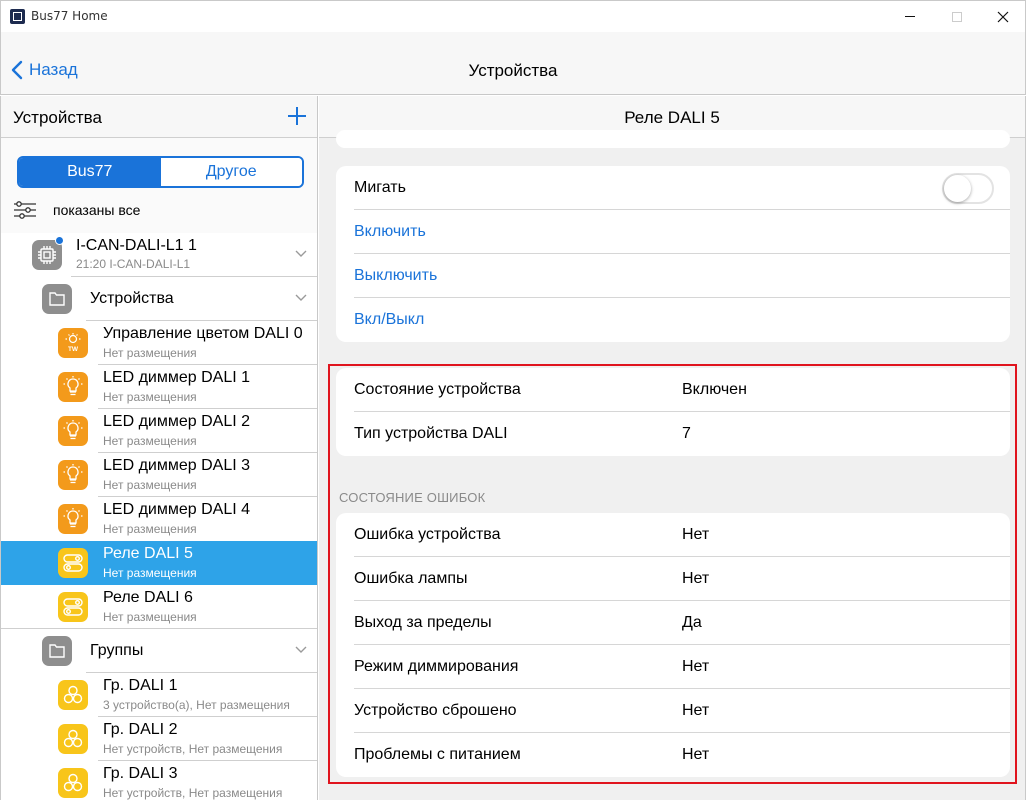  What do you see at coordinates (513, 70) in the screenshot?
I see `nav-title: Устройства` at bounding box center [513, 70].